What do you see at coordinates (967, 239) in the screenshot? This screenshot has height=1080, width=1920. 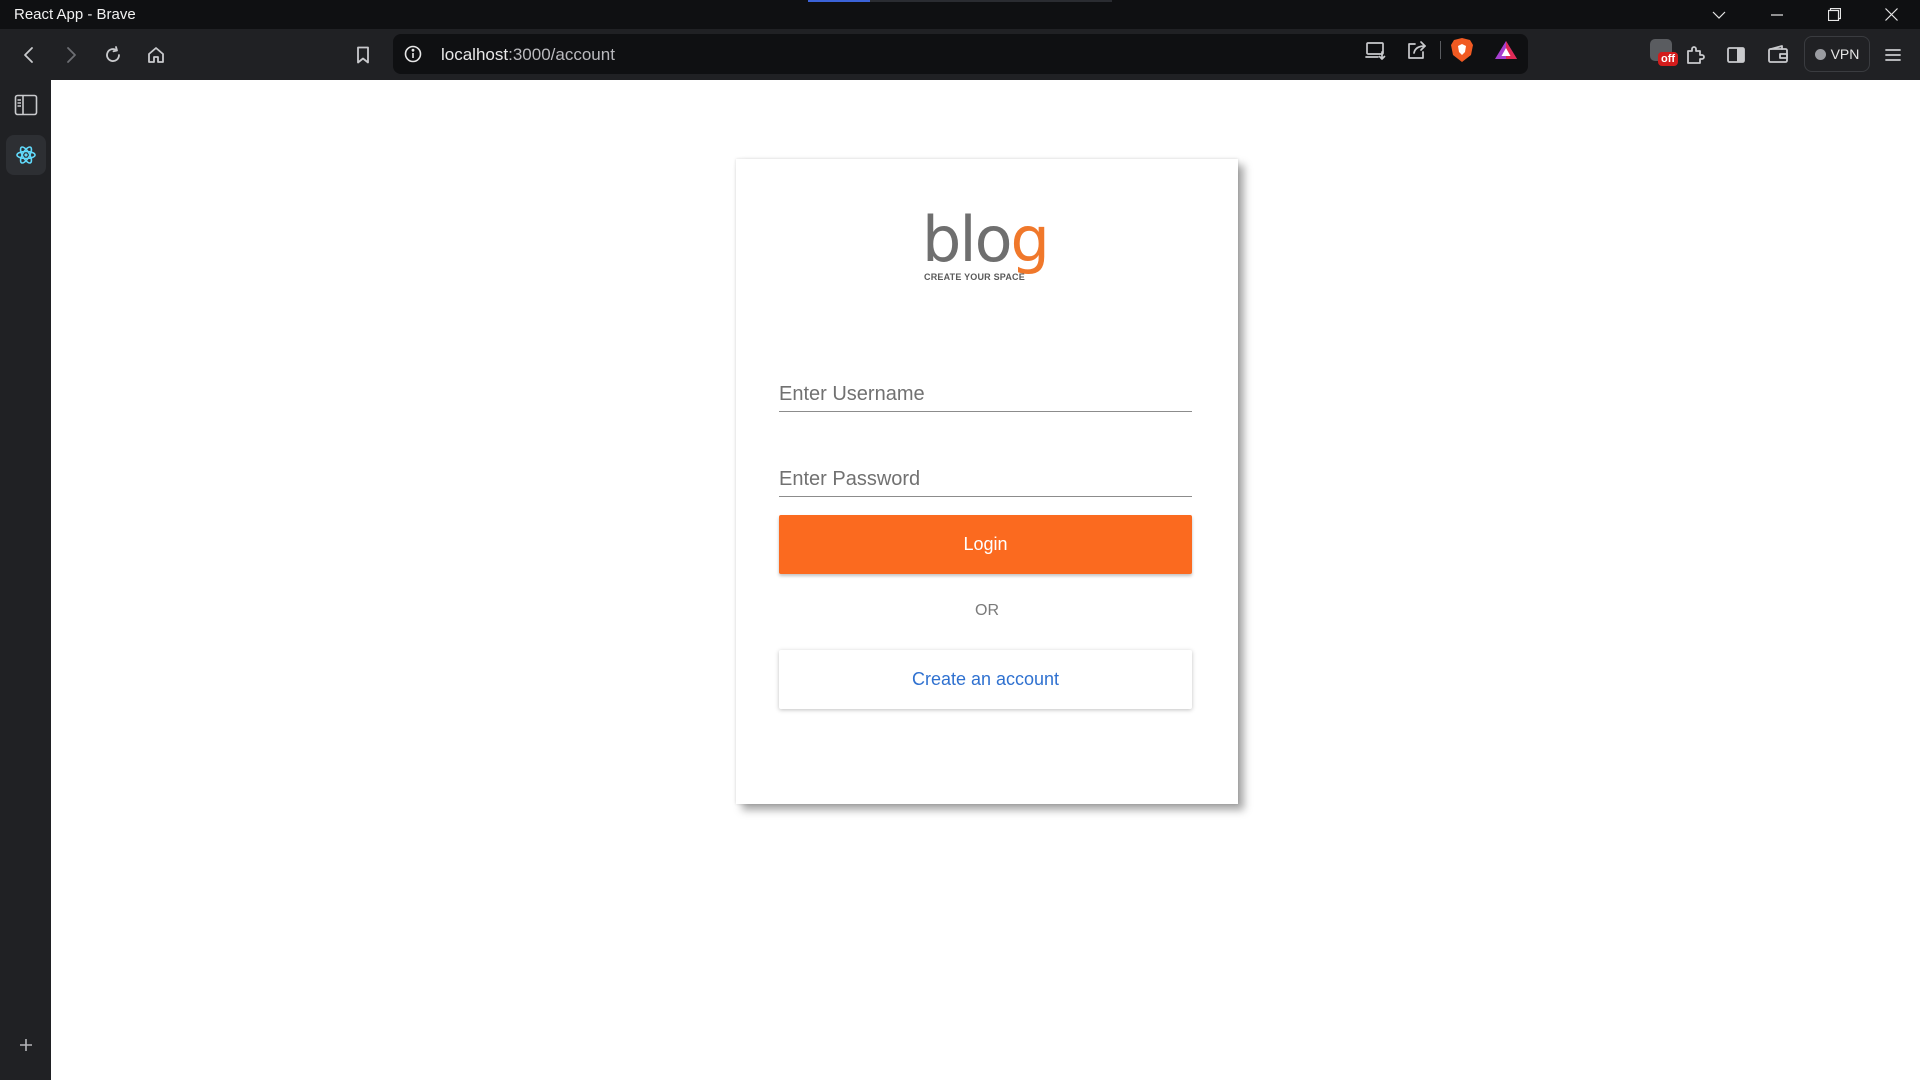 I see `logo-text-main: blo` at bounding box center [967, 239].